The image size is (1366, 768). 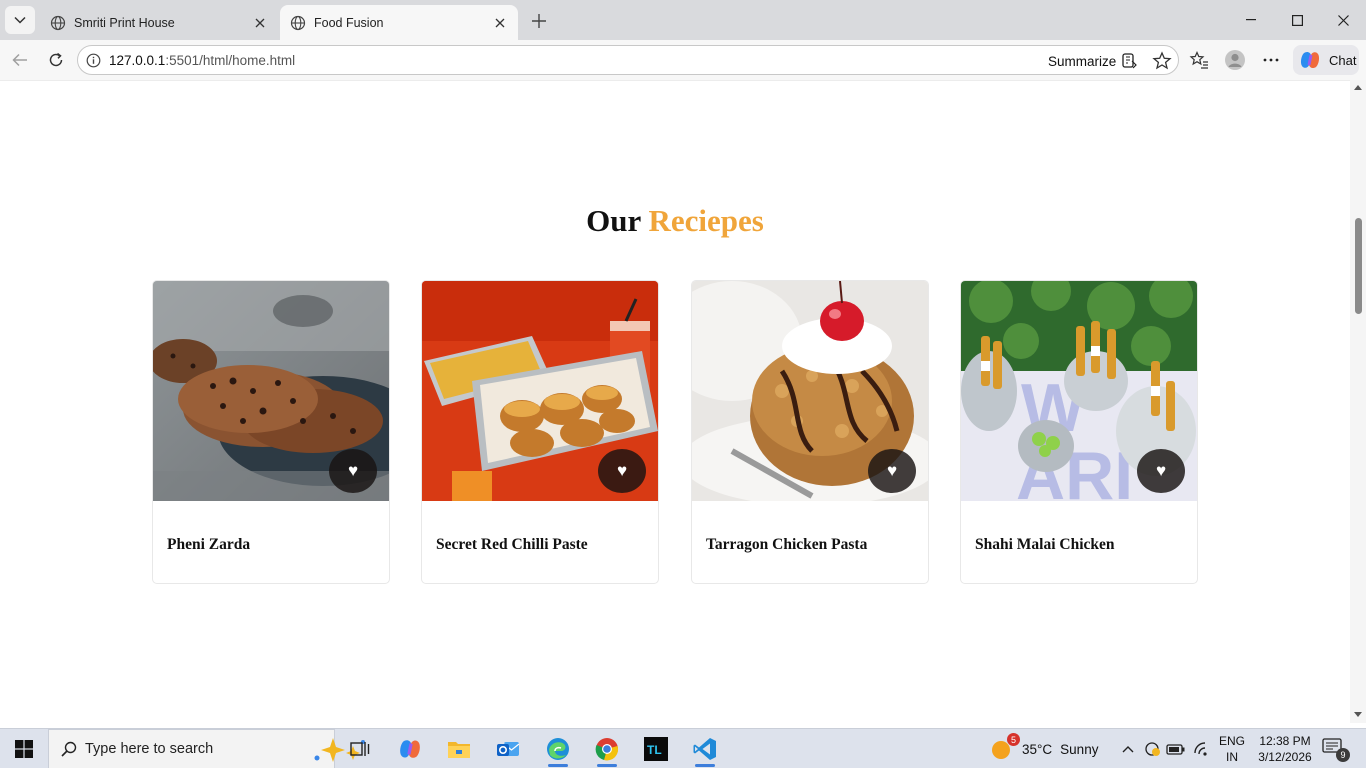 What do you see at coordinates (459, 748) in the screenshot?
I see `file-explorer-button` at bounding box center [459, 748].